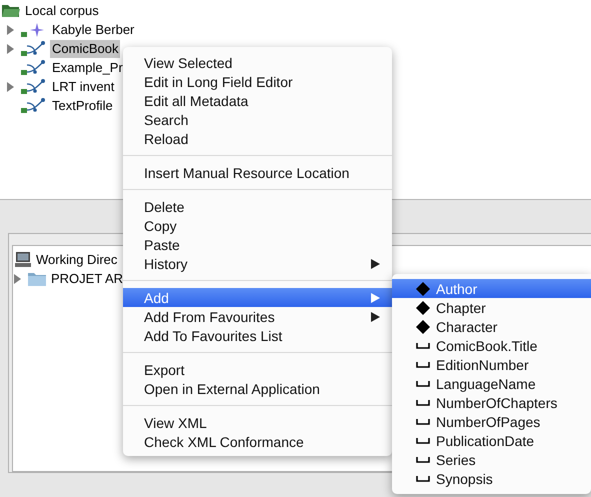 The image size is (591, 497). Describe the element at coordinates (62, 11) in the screenshot. I see `tree-root: Local corpus` at that location.